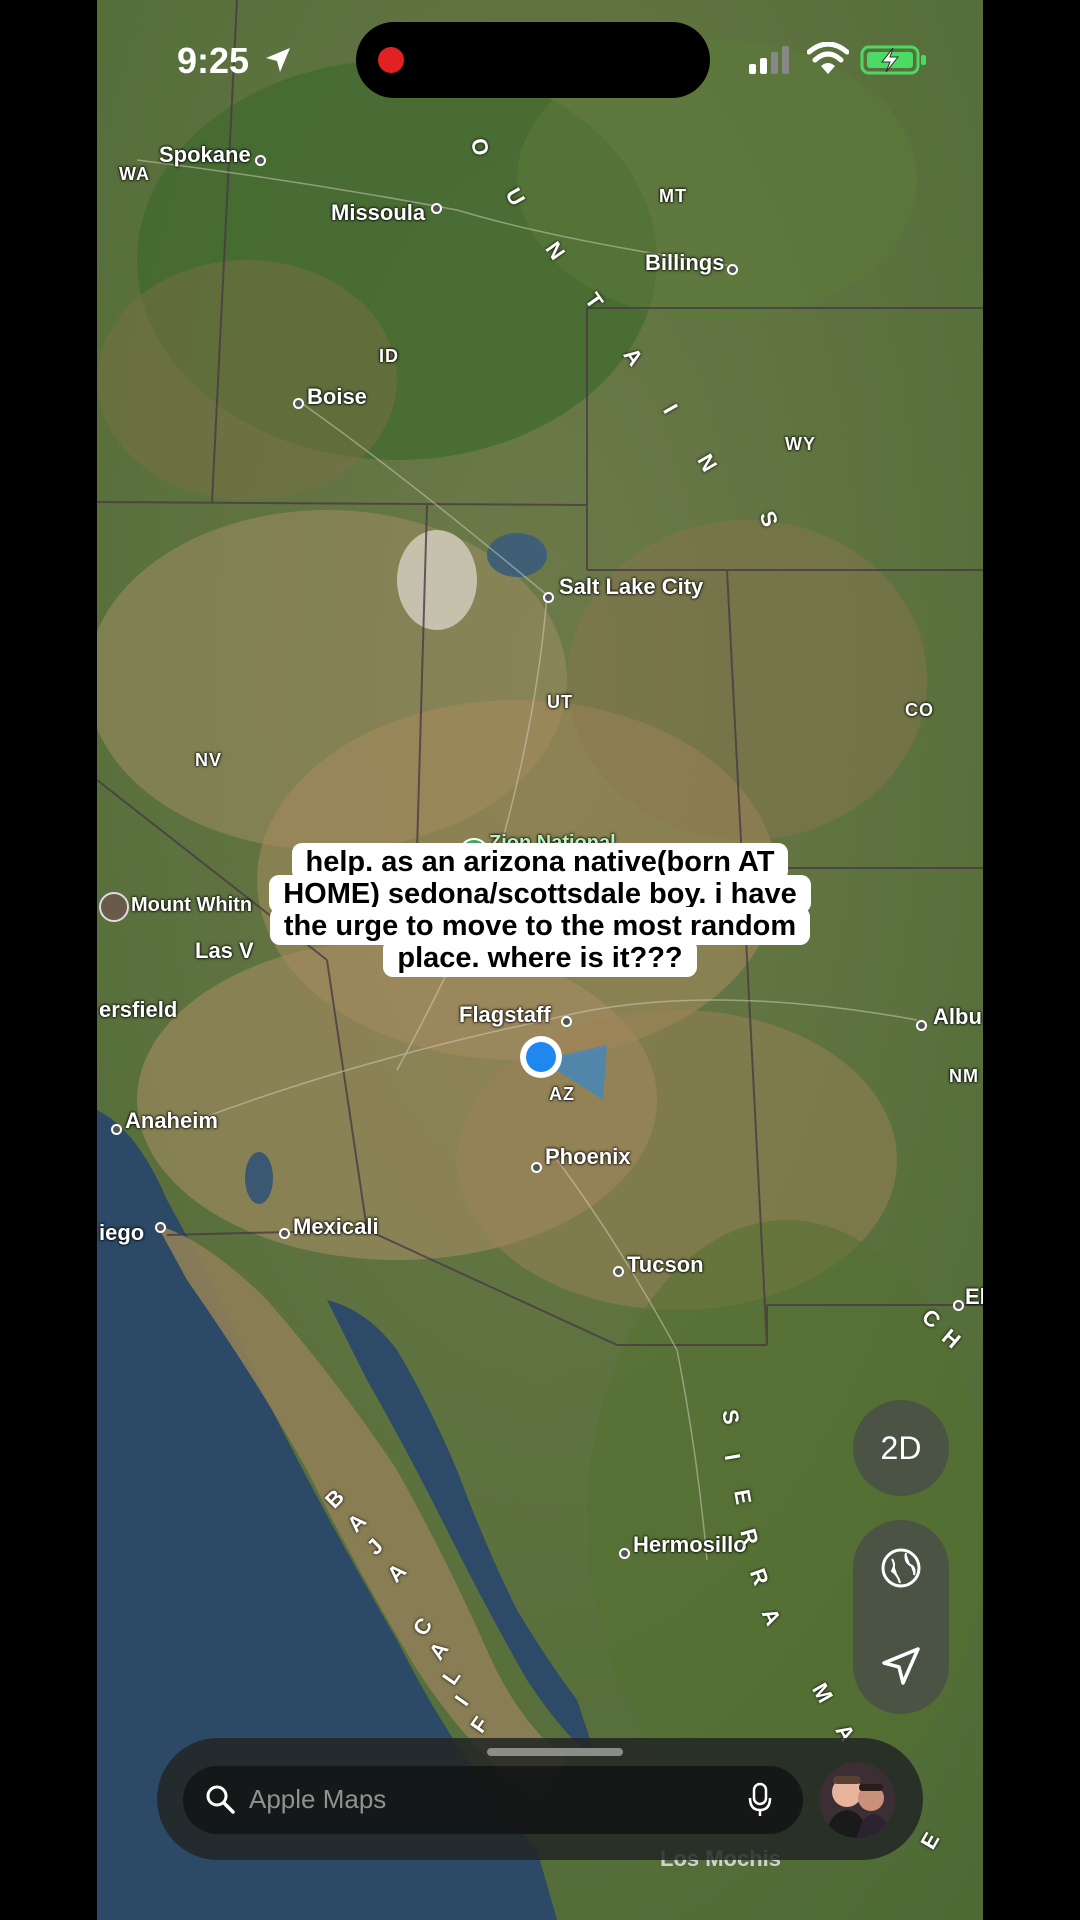  I want to click on dynamic-island, so click(533, 60).